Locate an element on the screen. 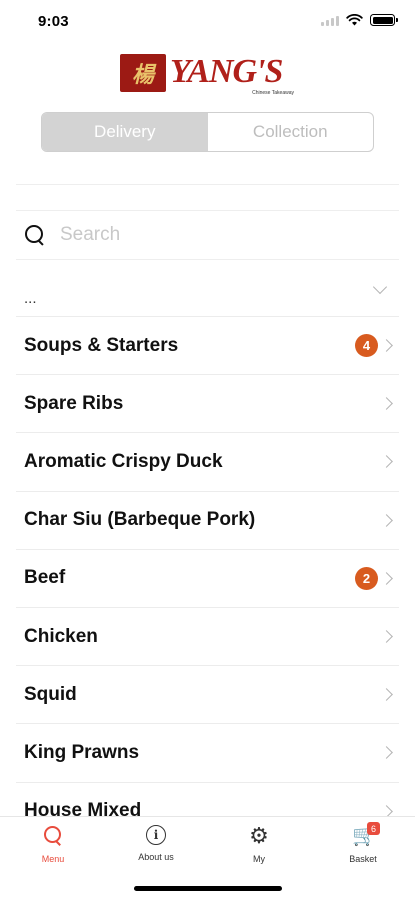 This screenshot has width=415, height=900. category-label: Squid is located at coordinates (50, 694).